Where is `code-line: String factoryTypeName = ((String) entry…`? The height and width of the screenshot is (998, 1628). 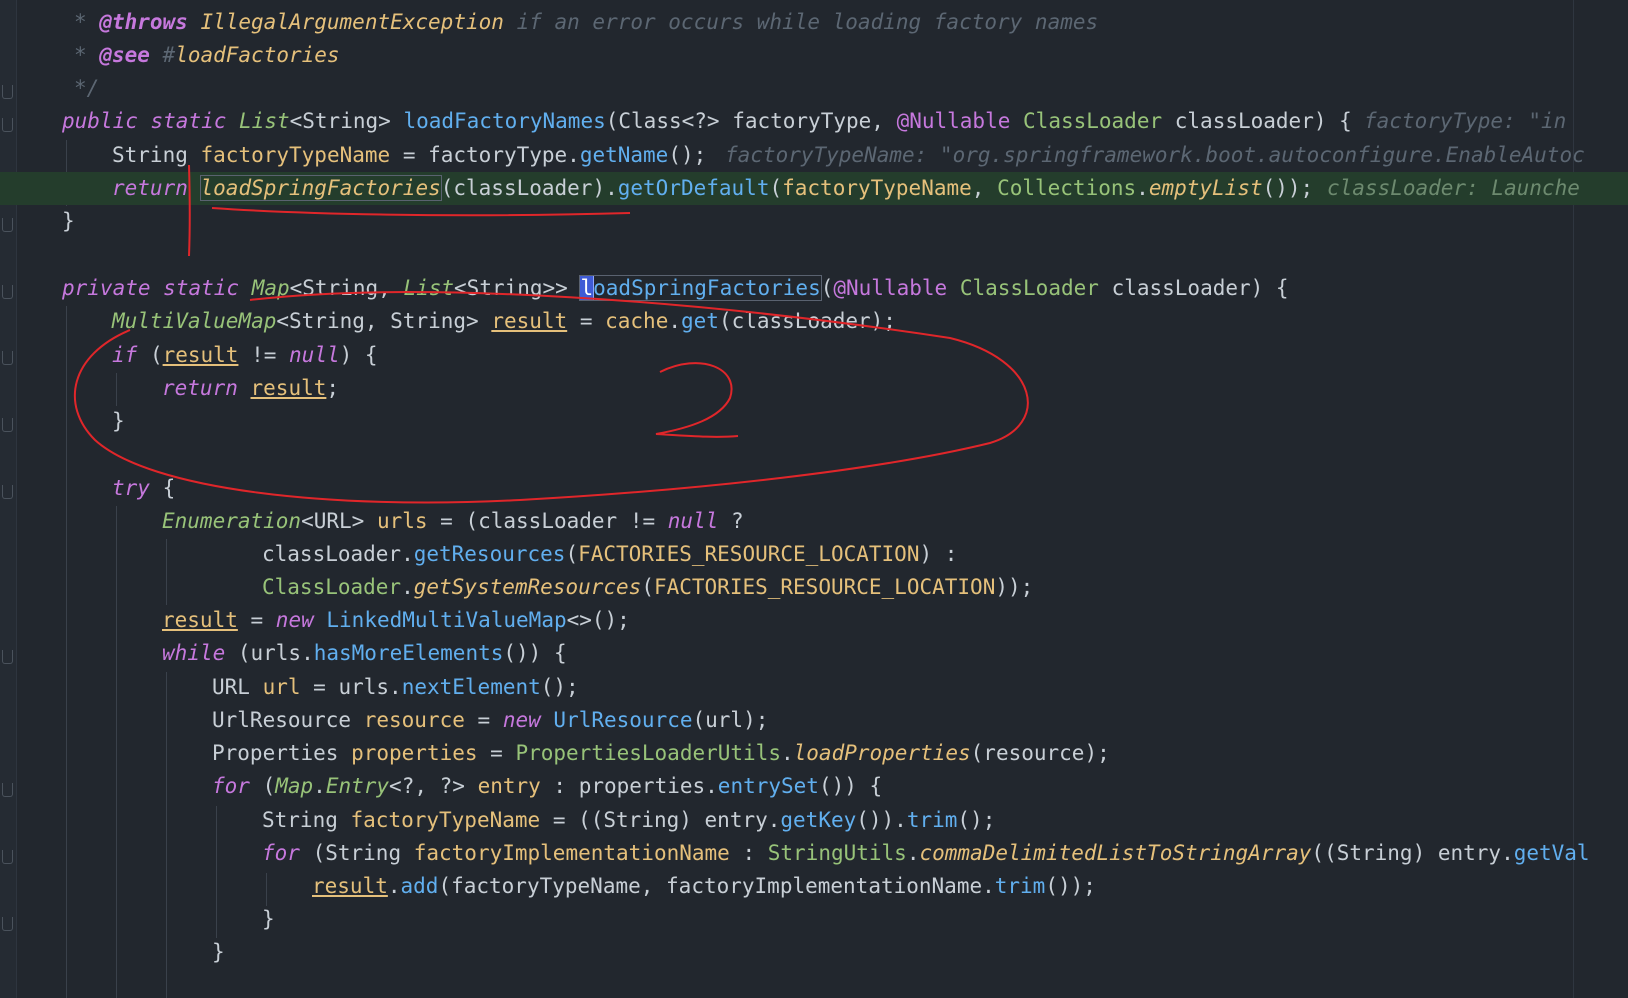 code-line: String factoryTypeName = ((String) entry… is located at coordinates (497, 820).